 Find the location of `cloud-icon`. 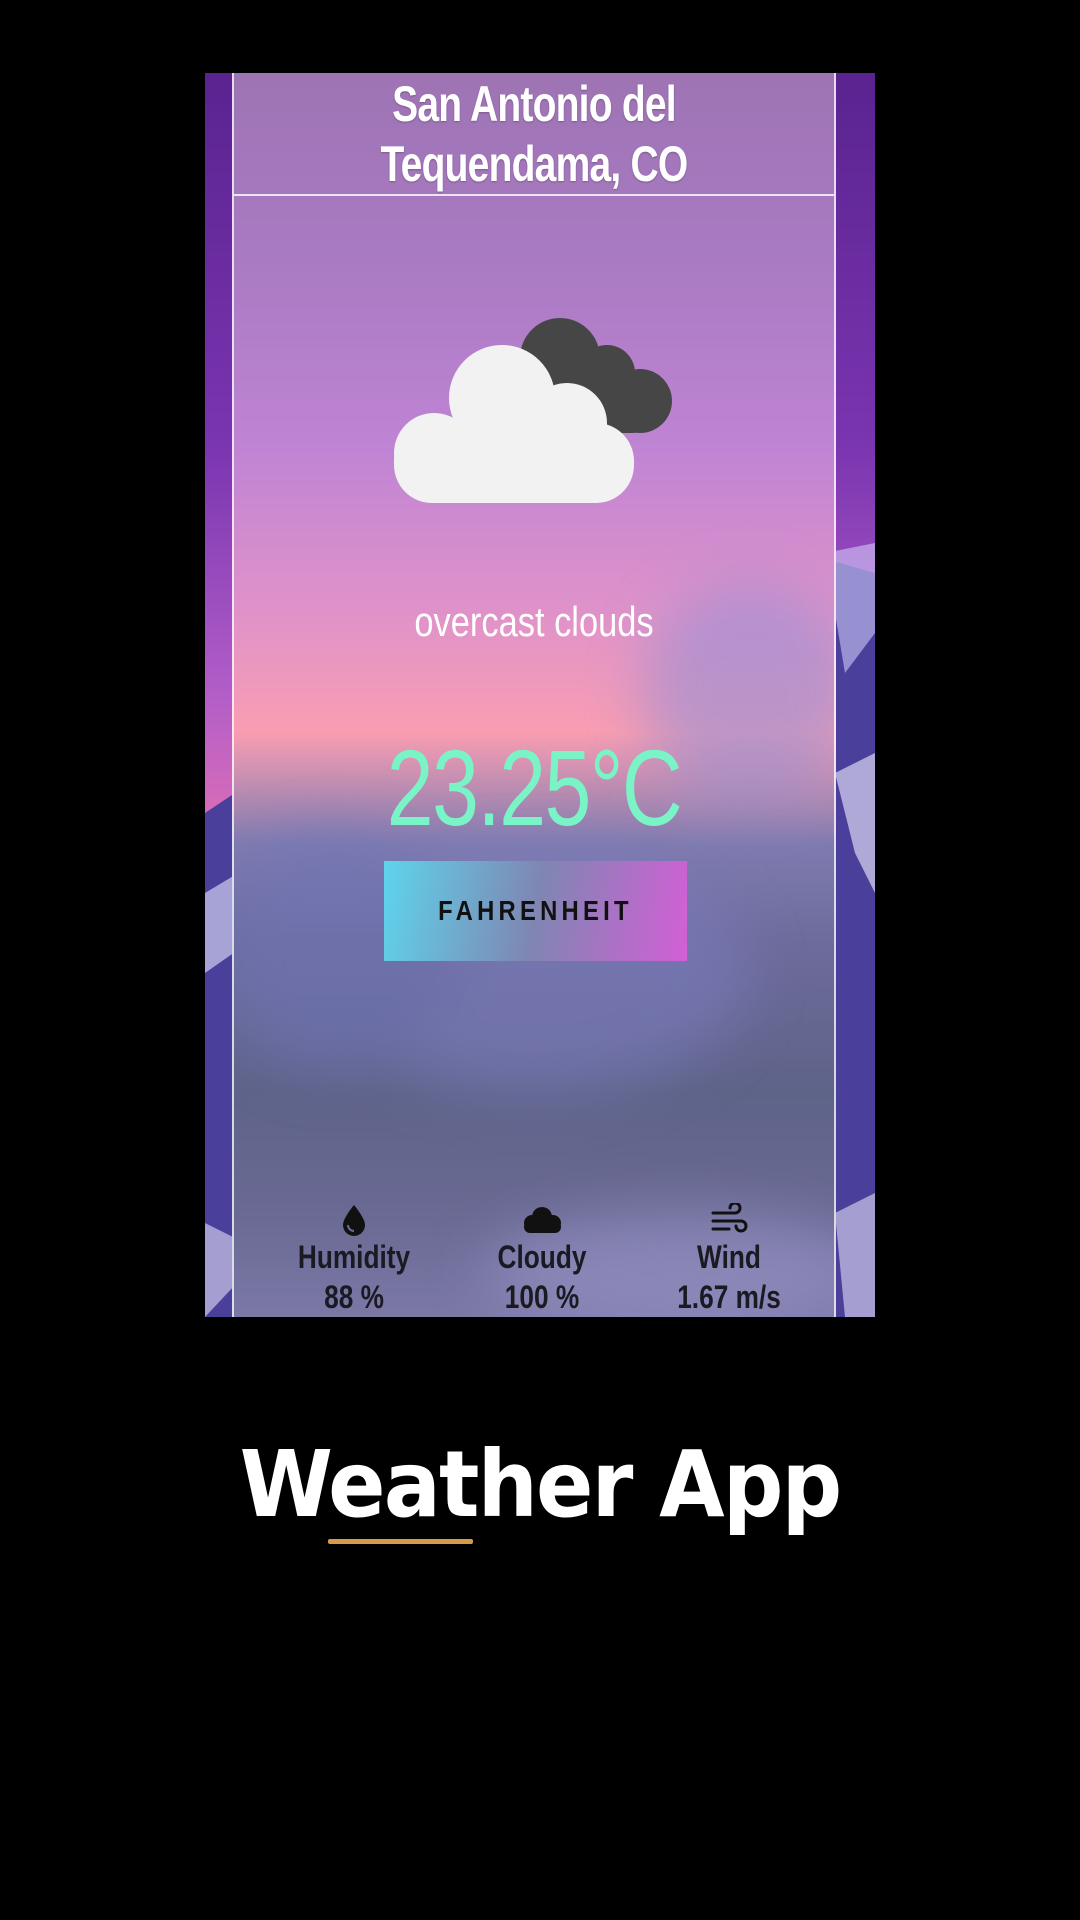

cloud-icon is located at coordinates (542, 1220).